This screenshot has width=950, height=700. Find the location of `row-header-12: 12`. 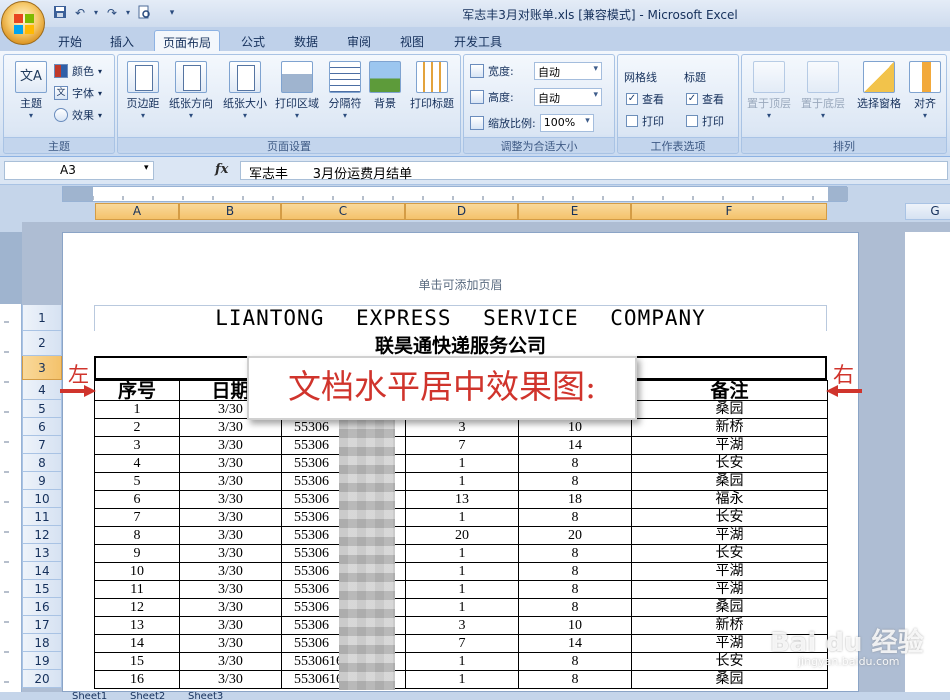

row-header-12: 12 is located at coordinates (42, 535).